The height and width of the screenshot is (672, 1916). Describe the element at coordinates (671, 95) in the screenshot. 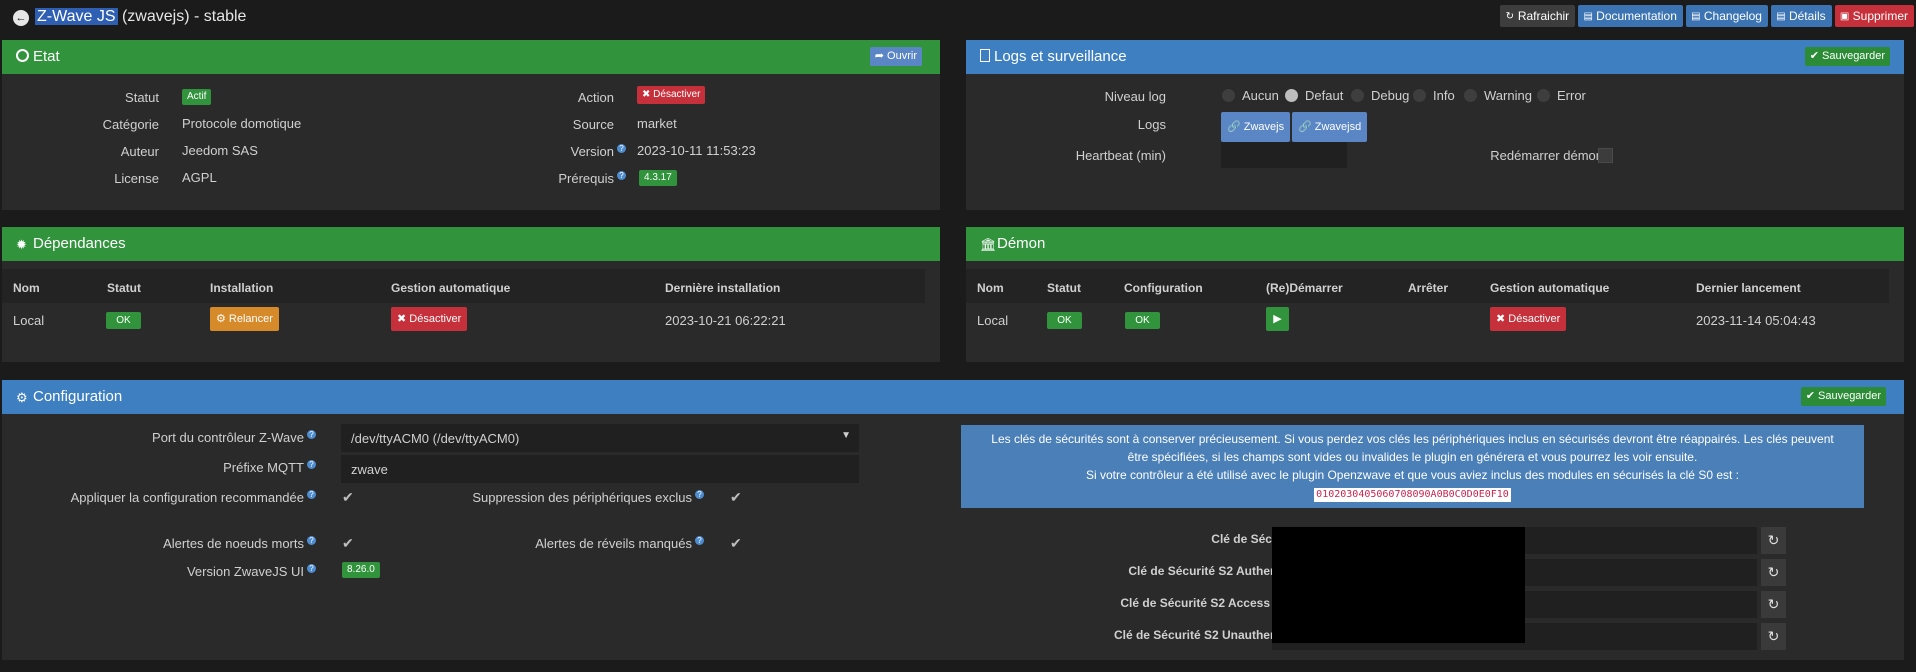

I see `disable-plugin-button: ✖ Désactiver` at that location.